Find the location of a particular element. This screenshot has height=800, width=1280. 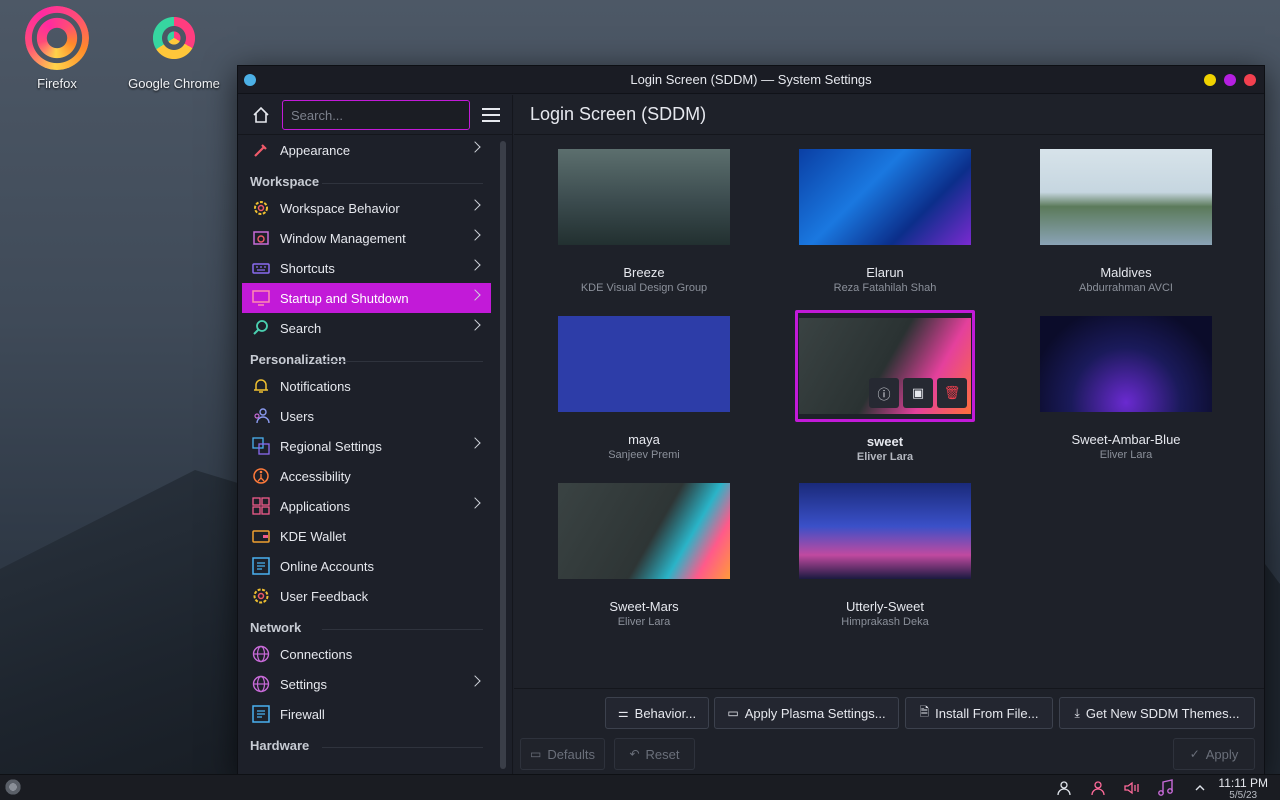

theme-name: maya is located at coordinates (644, 439).